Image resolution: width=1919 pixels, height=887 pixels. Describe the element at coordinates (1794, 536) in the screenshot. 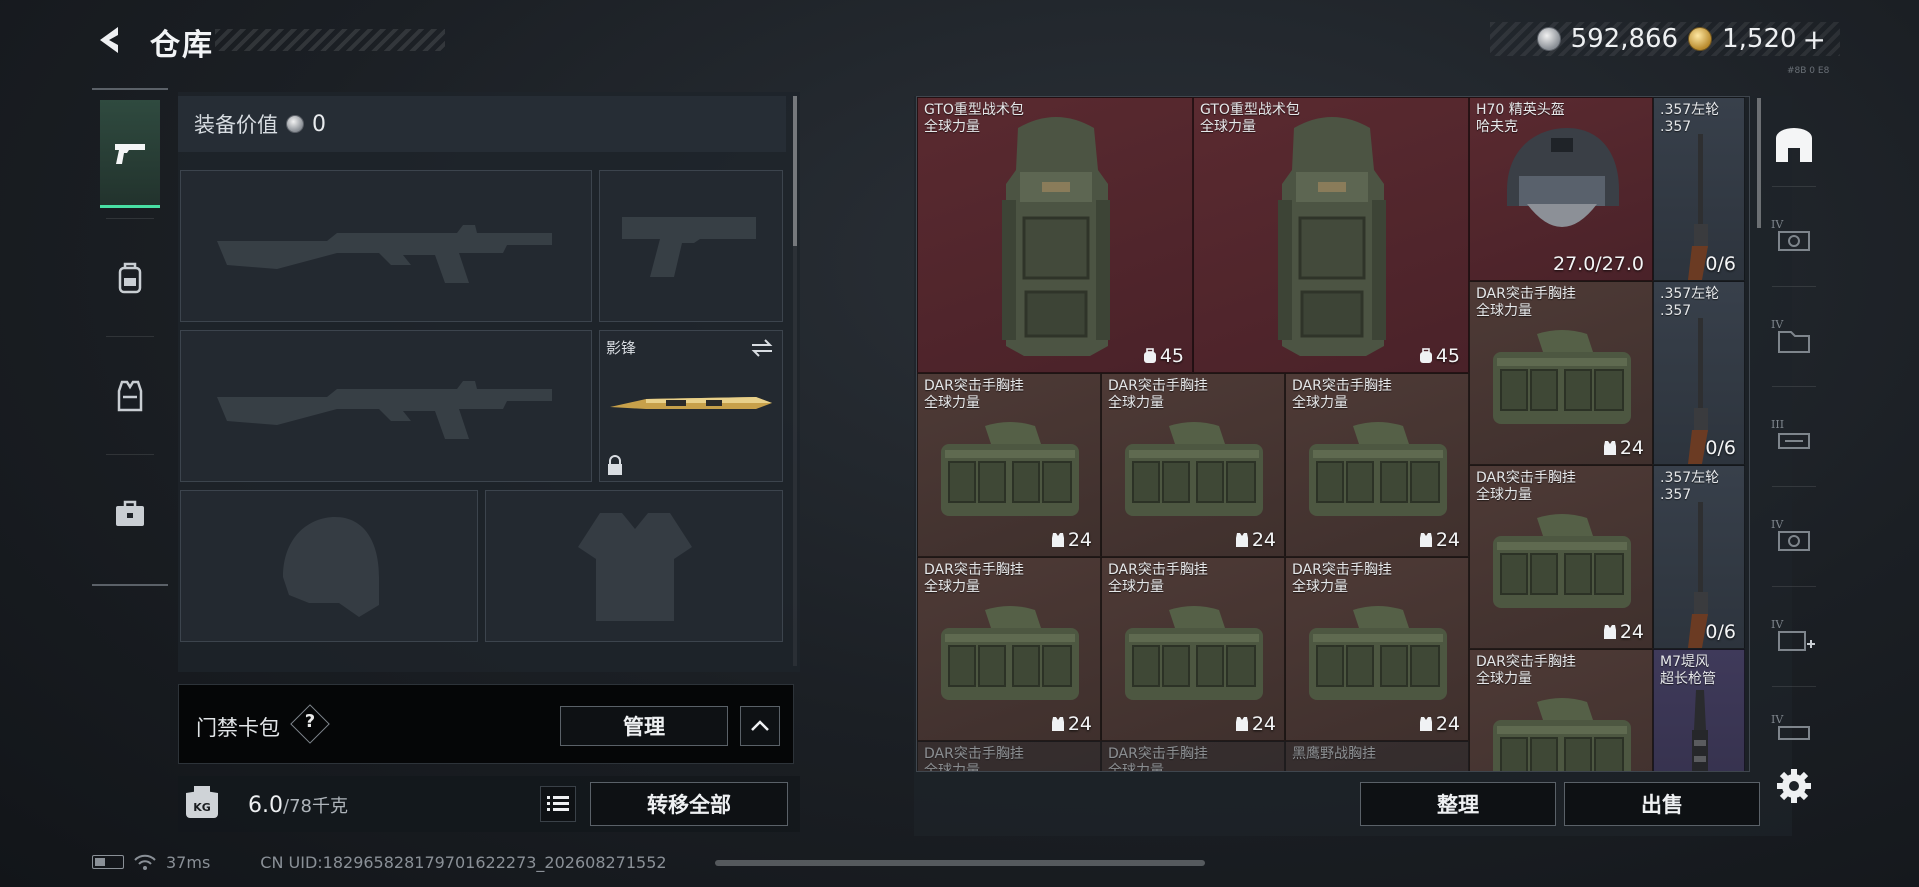

I see `tier-iv-camera-button-2: IV` at that location.